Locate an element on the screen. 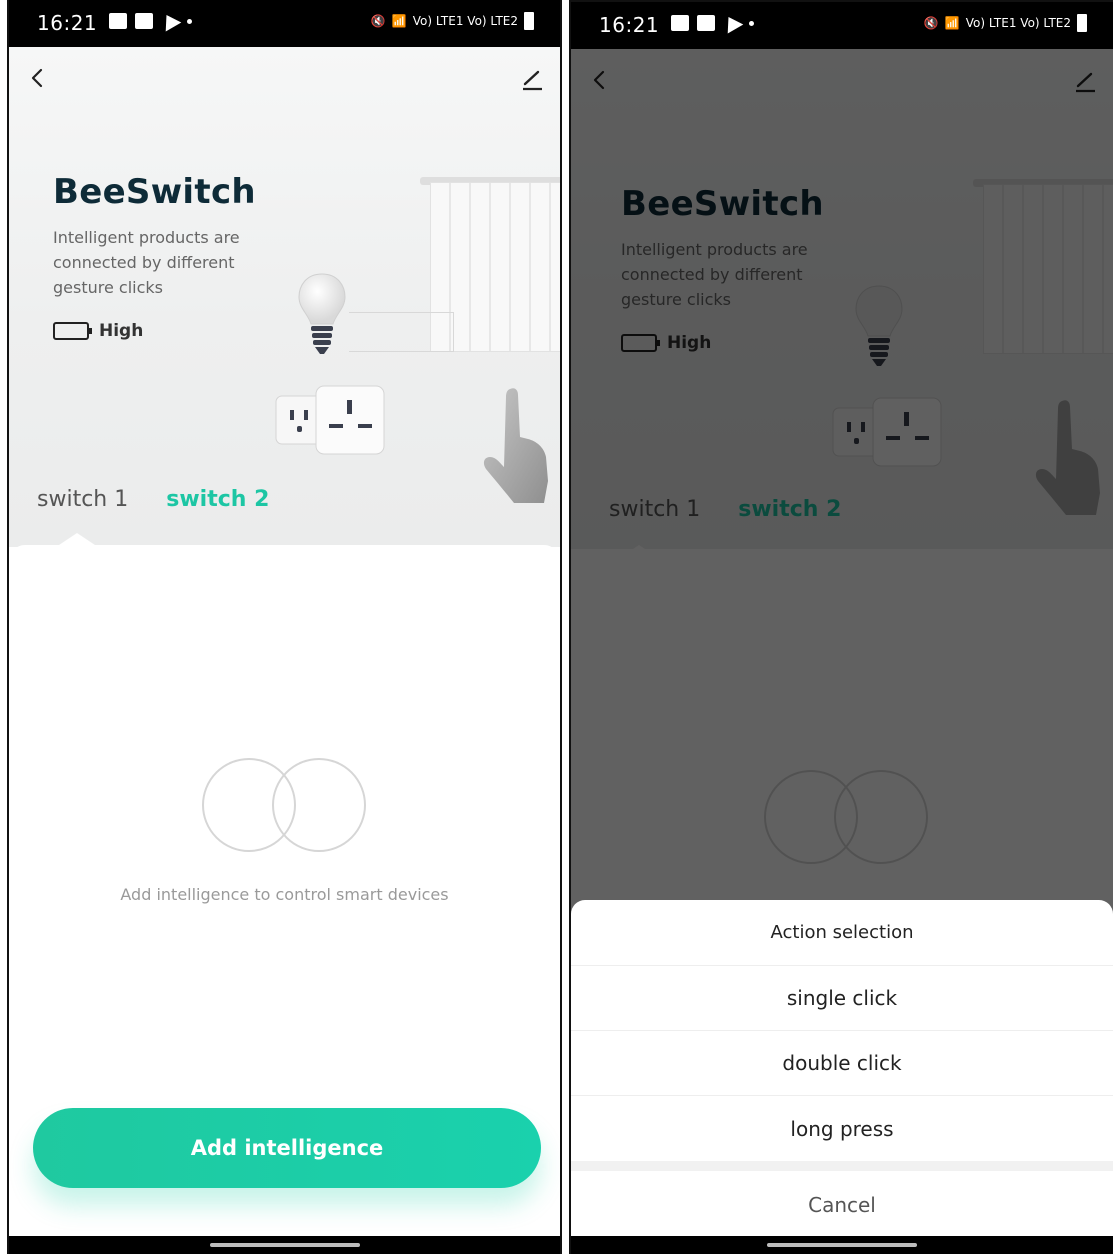 This screenshot has height=1254, width=1113. sheet-divider is located at coordinates (842, 1166).